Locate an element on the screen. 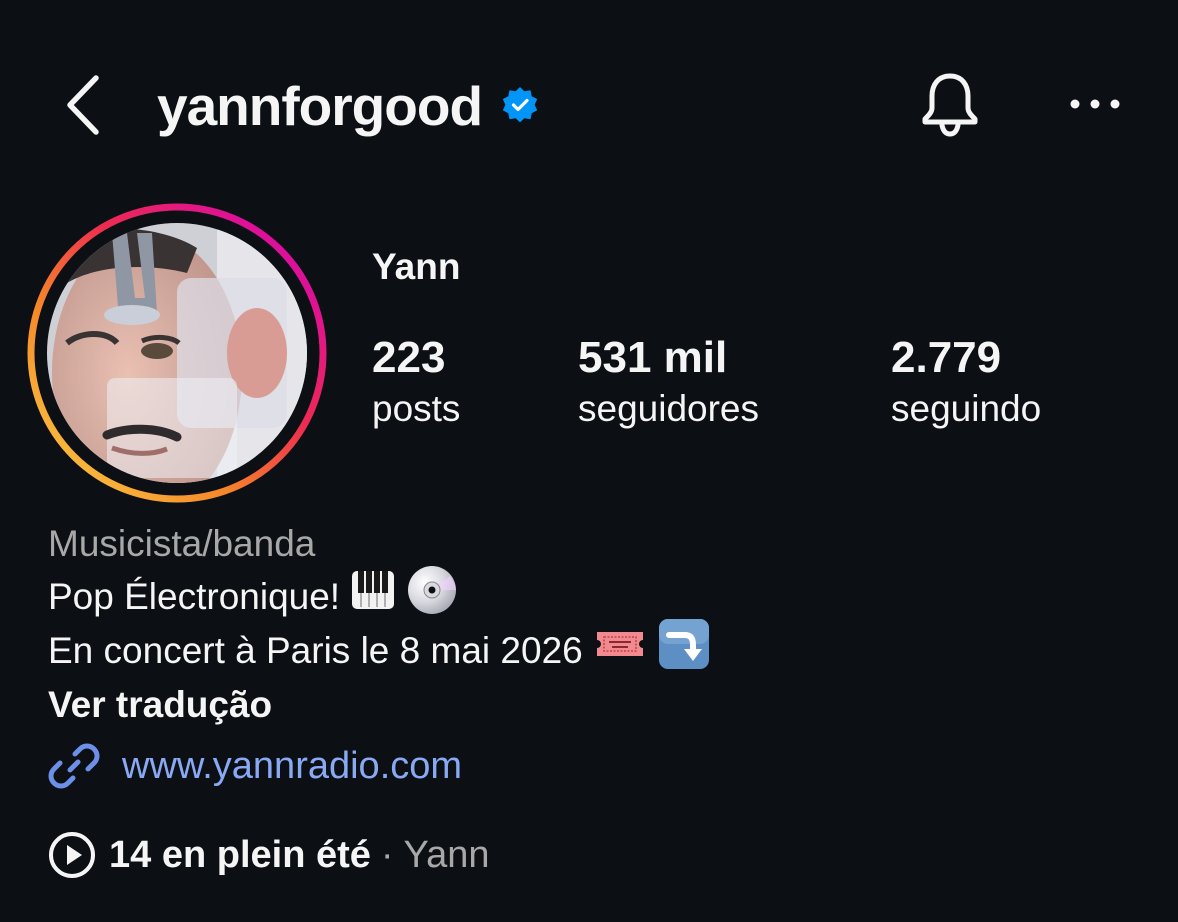 This screenshot has width=1178, height=922. bio-line-2-text: En concert à Paris le 8 mai 2026 is located at coordinates (315, 650).